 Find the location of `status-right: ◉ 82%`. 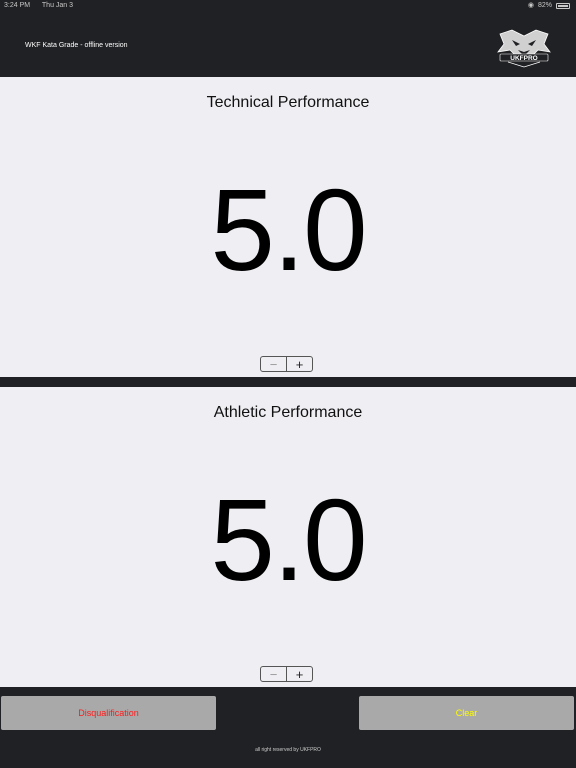

status-right: ◉ 82% is located at coordinates (549, 6).